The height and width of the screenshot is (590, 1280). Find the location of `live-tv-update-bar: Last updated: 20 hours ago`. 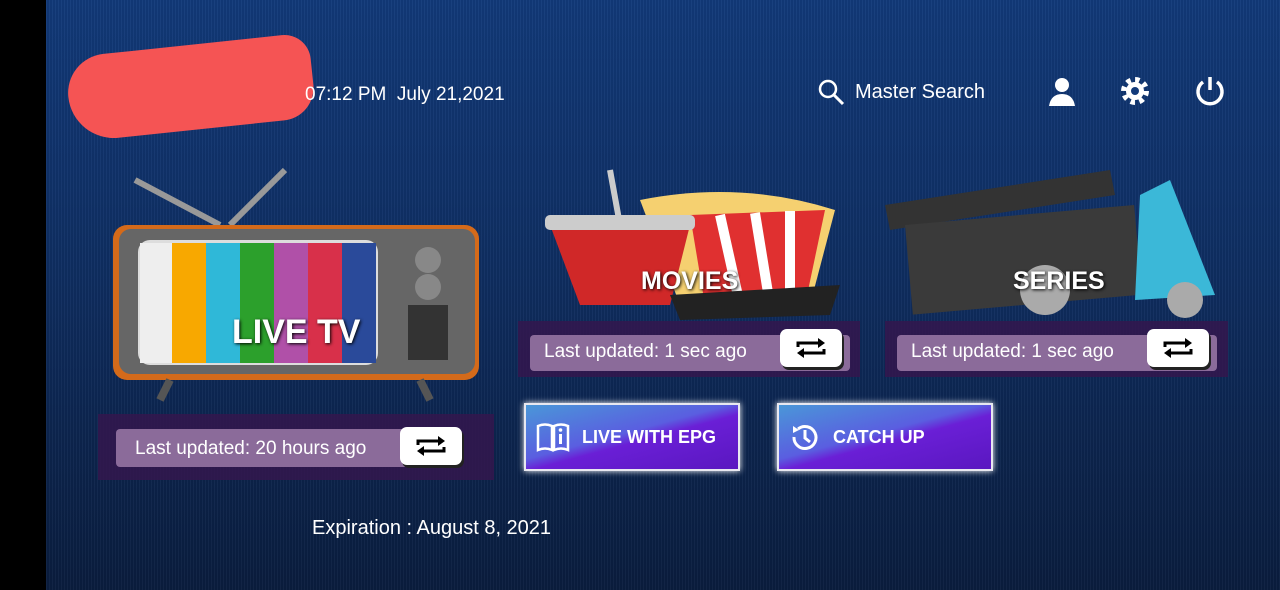

live-tv-update-bar: Last updated: 20 hours ago is located at coordinates (296, 447).